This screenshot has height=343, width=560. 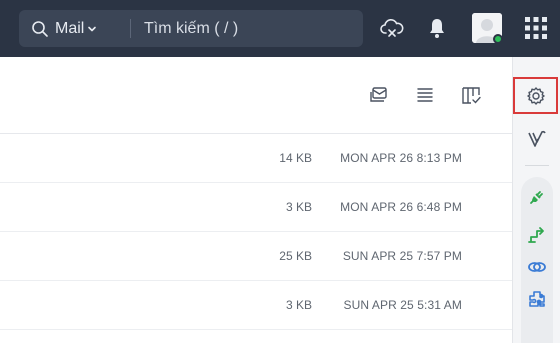 What do you see at coordinates (537, 165) in the screenshot?
I see `rail-divider` at bounding box center [537, 165].